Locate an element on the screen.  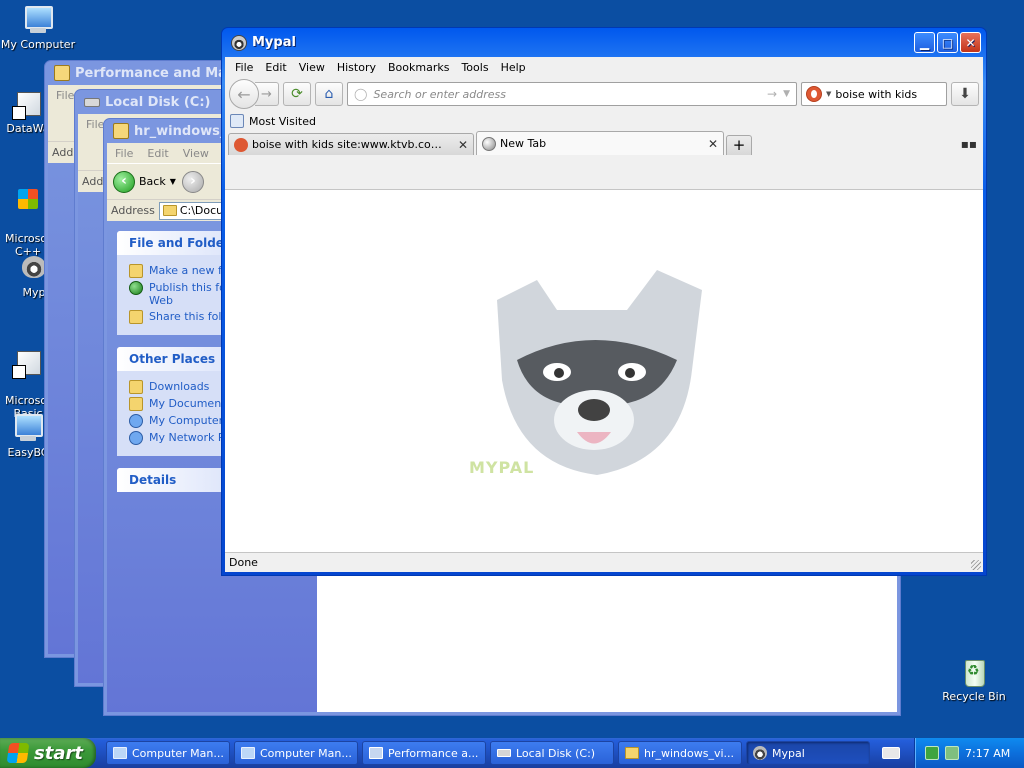
ms-cpp-icon is located at coordinates (28, 201).